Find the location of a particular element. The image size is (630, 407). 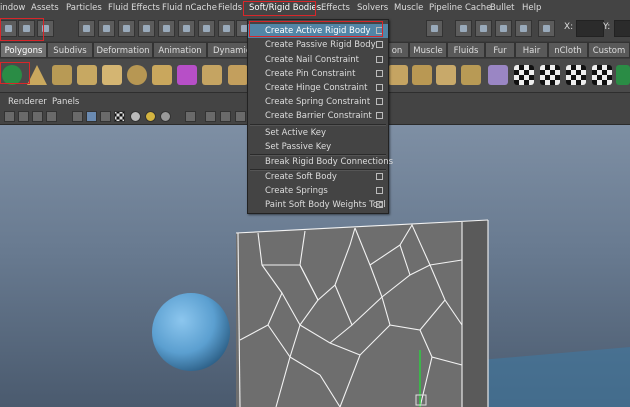

xray-icon is located at coordinates (190, 116).